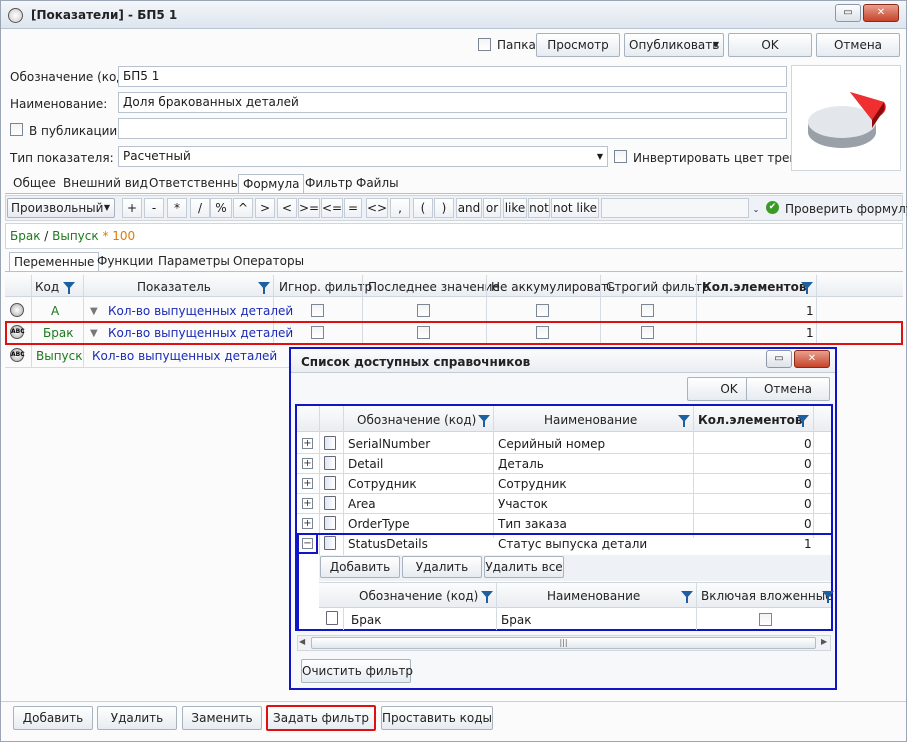 This screenshot has height=742, width=907. Describe the element at coordinates (243, 208) in the screenshot. I see `op-button: ^` at that location.